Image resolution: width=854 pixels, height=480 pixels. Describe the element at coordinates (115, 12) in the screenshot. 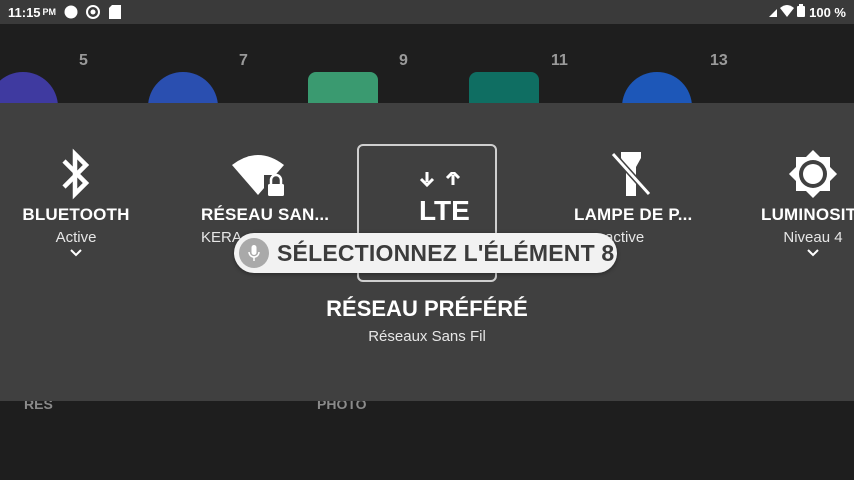

I see `sd-card-icon` at that location.